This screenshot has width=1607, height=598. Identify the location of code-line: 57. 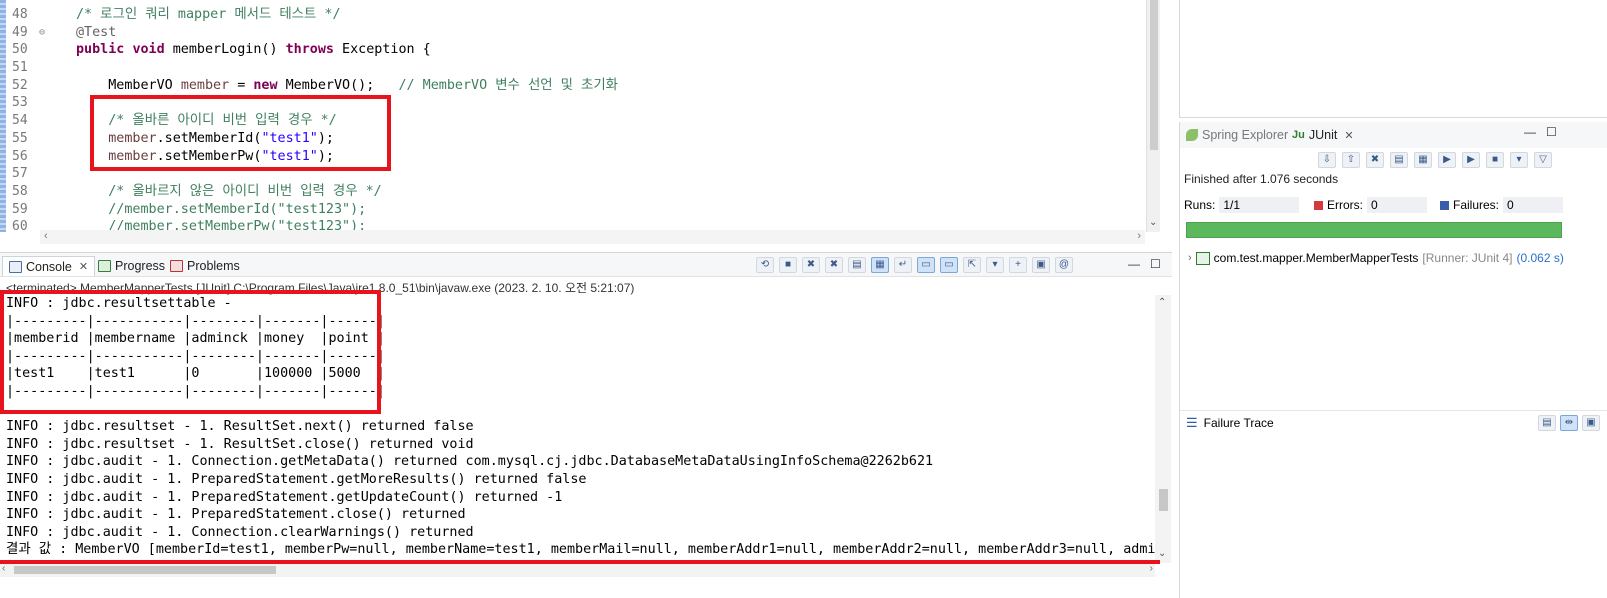
(586, 174).